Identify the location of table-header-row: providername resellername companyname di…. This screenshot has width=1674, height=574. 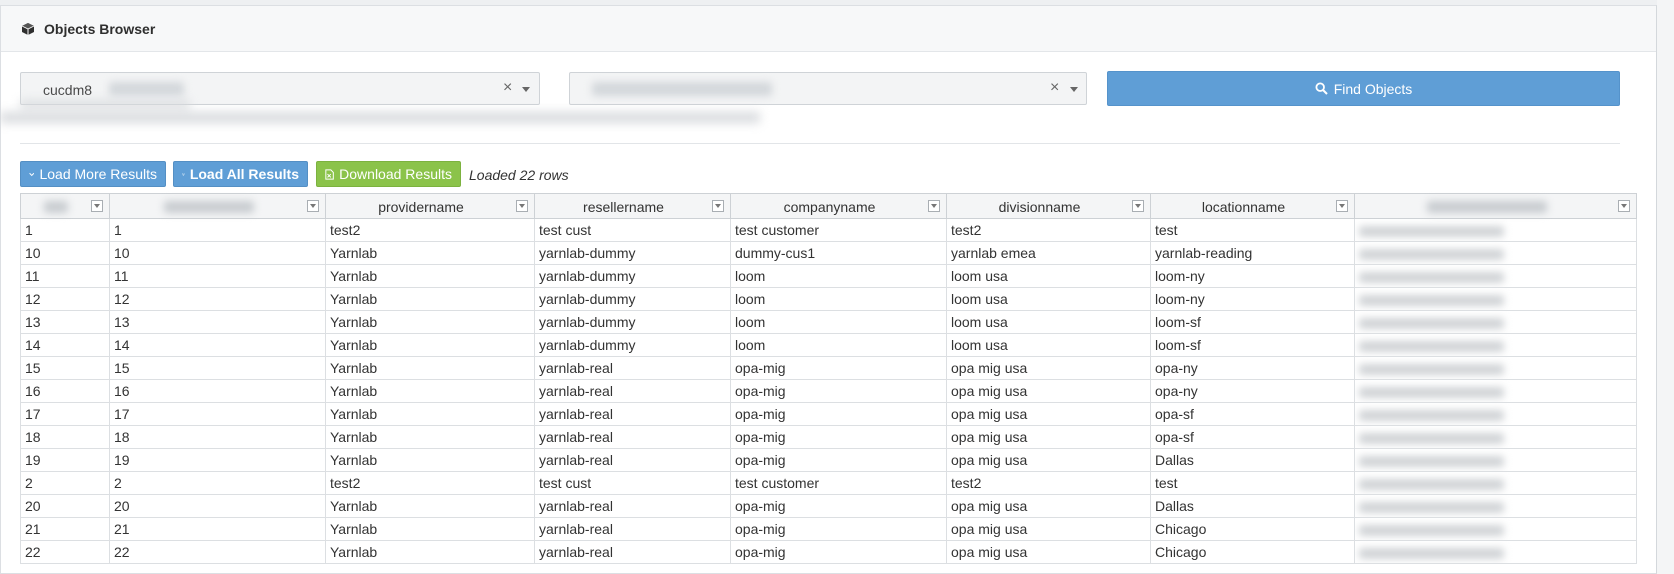
(828, 206).